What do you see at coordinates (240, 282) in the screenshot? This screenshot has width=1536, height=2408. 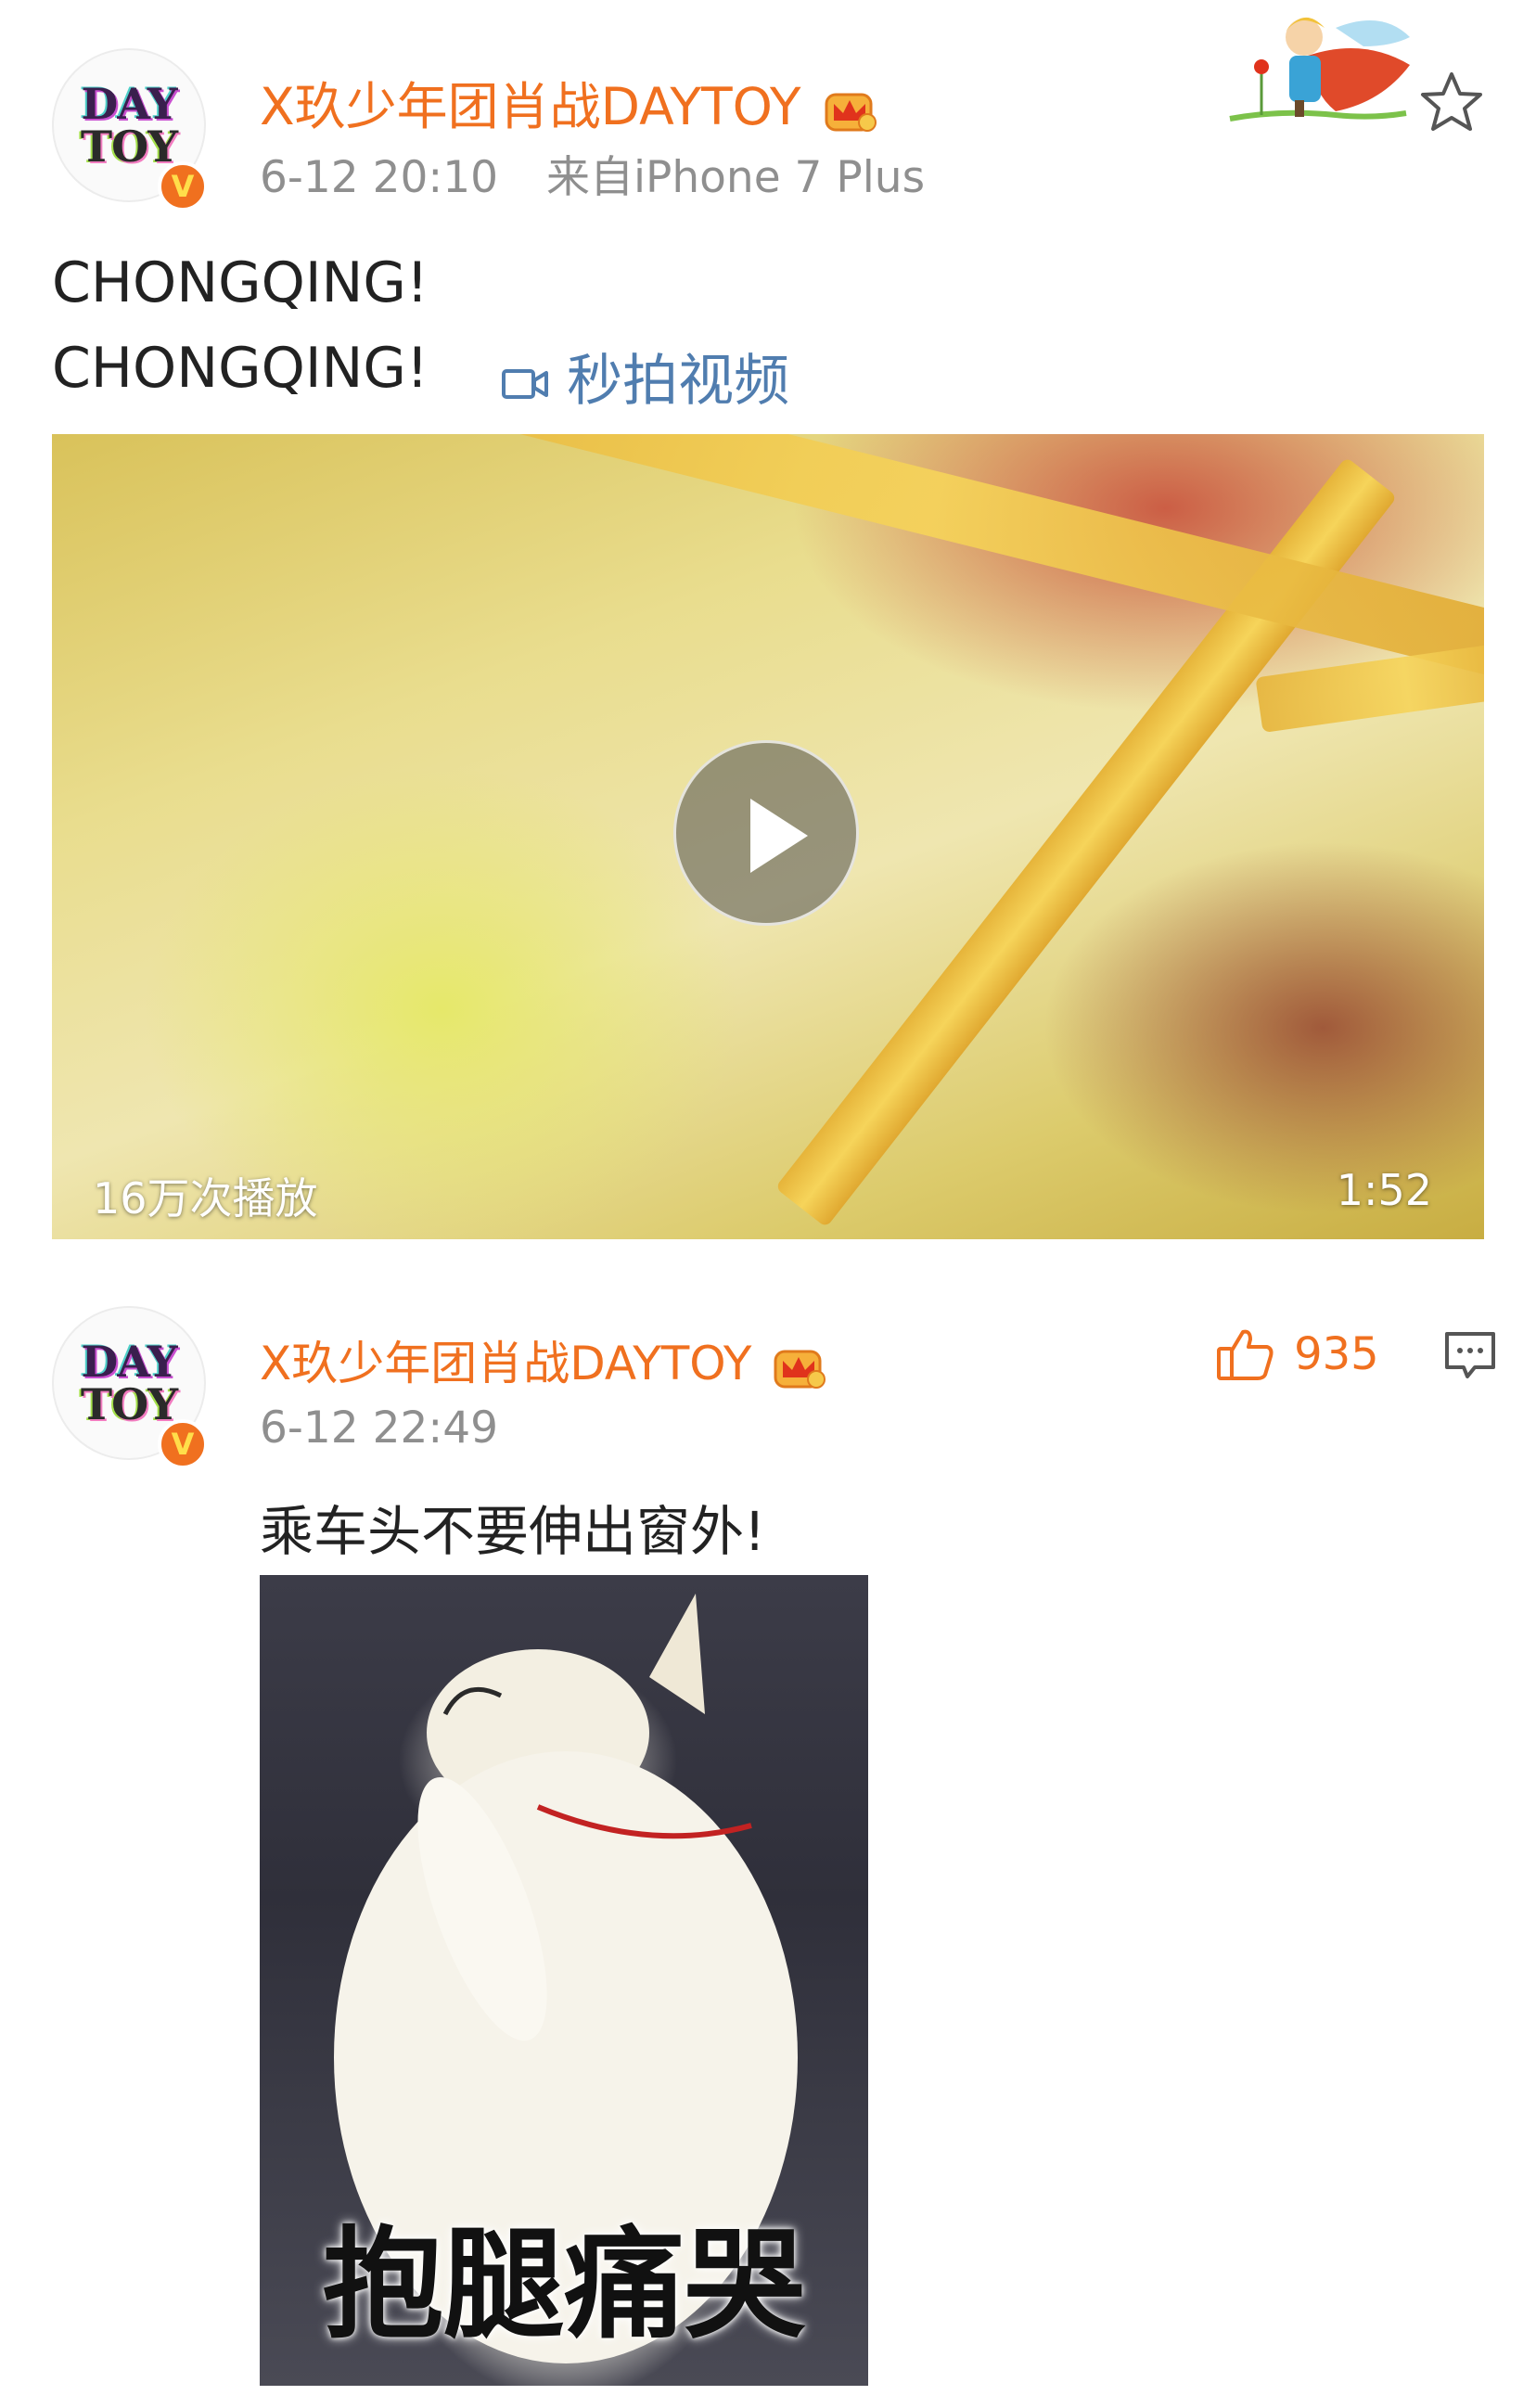 I see `post-text-line-1: CHONGQING!` at bounding box center [240, 282].